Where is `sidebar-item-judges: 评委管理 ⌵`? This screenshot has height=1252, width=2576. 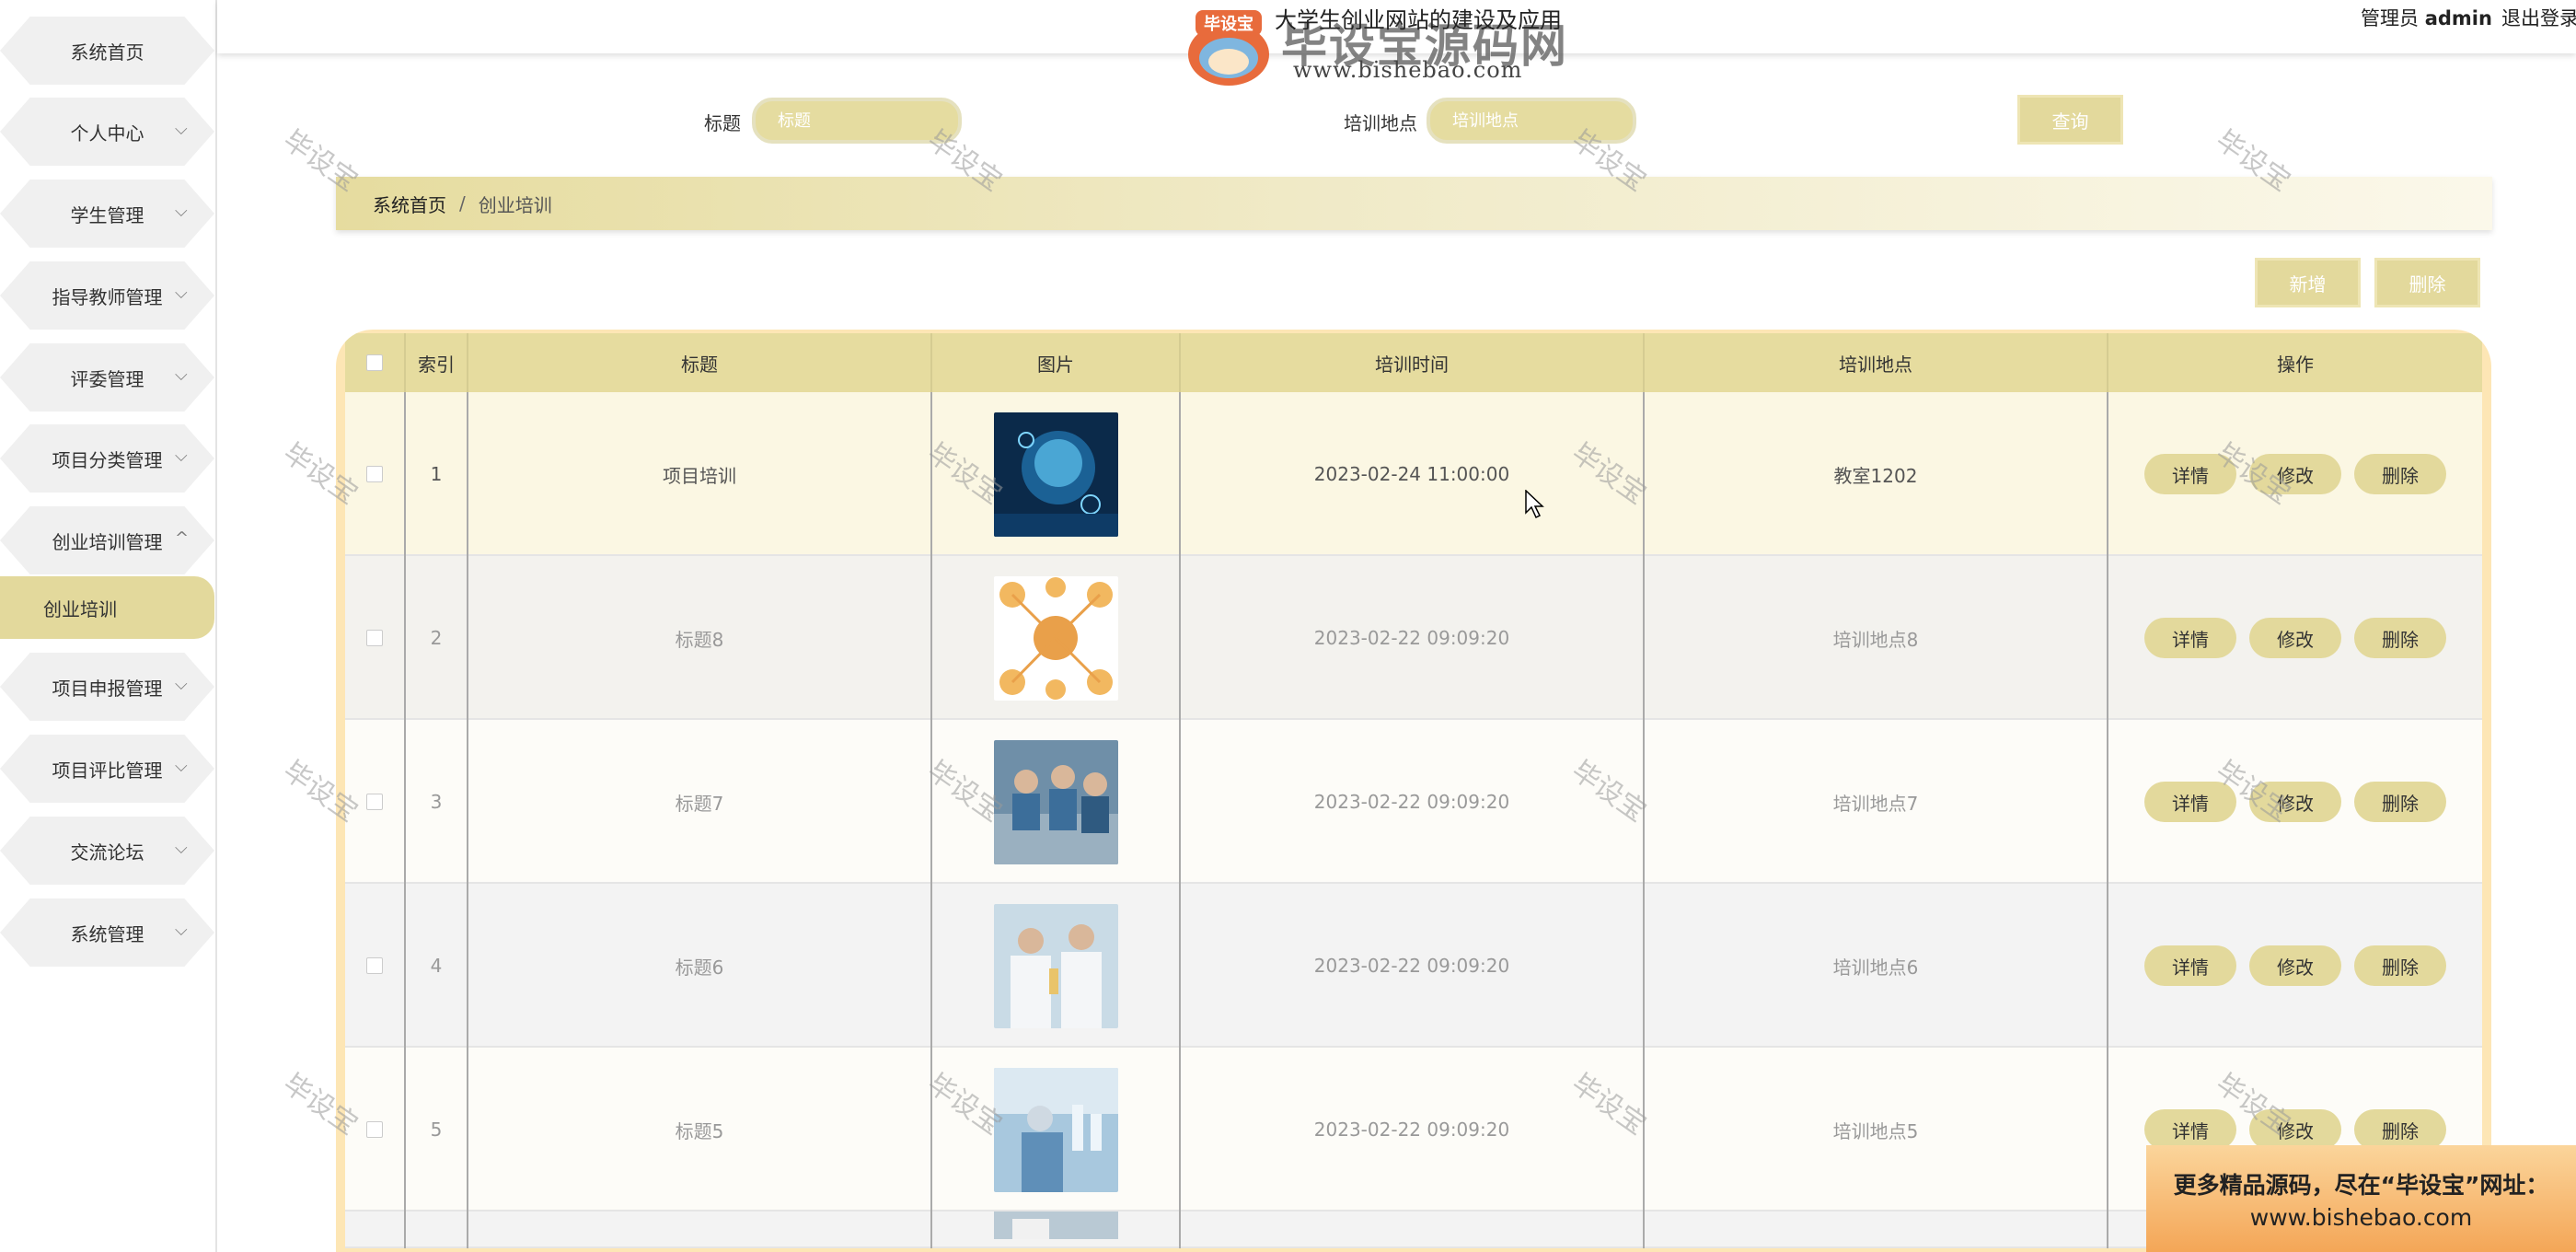
sidebar-item-judges: 评委管理 ⌵ is located at coordinates (107, 377).